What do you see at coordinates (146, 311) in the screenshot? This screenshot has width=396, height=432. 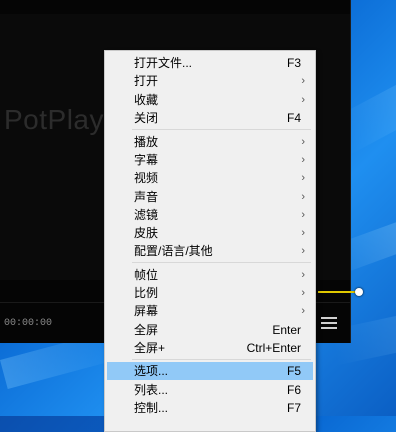 I see `menu-item-label: 屏幕` at bounding box center [146, 311].